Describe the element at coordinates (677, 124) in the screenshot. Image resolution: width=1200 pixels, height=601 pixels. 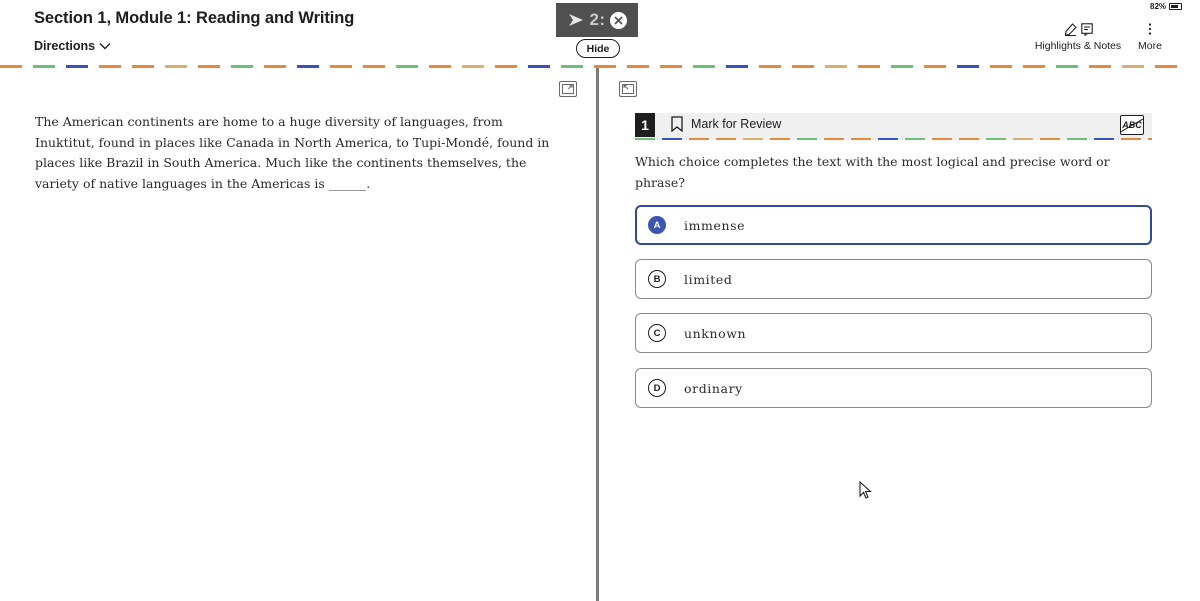
I see `bookmark-icon` at that location.